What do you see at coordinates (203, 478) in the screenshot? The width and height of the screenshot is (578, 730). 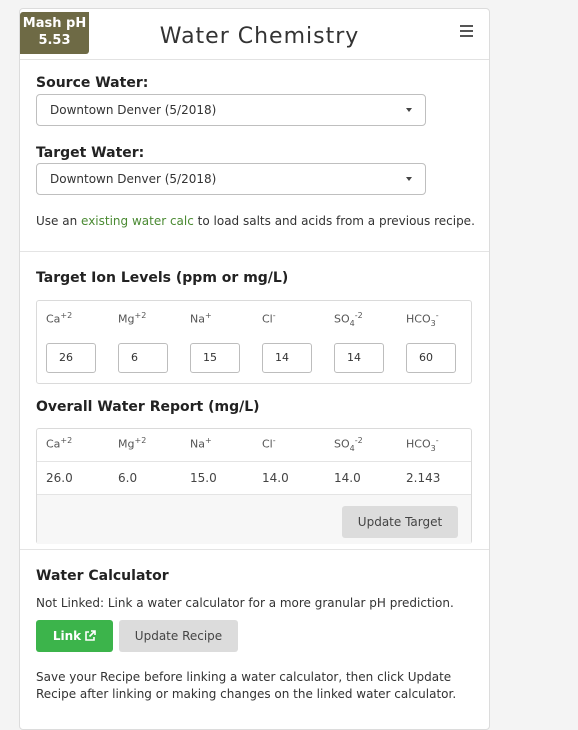 I see `report-value-na: 15.0` at bounding box center [203, 478].